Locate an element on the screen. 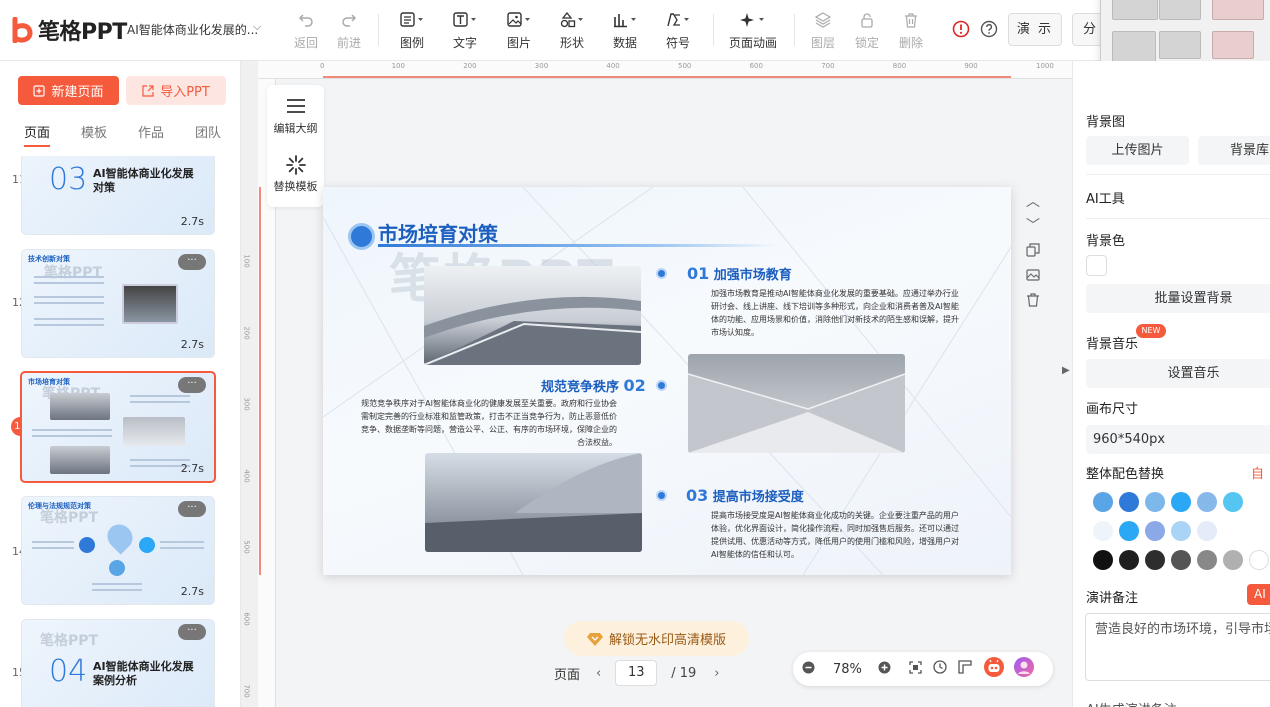 This screenshot has width=1270, height=707. page-thumbnail: 笔格PPT 04 AI智能体商业化发展案例分析 ··· is located at coordinates (118, 663).